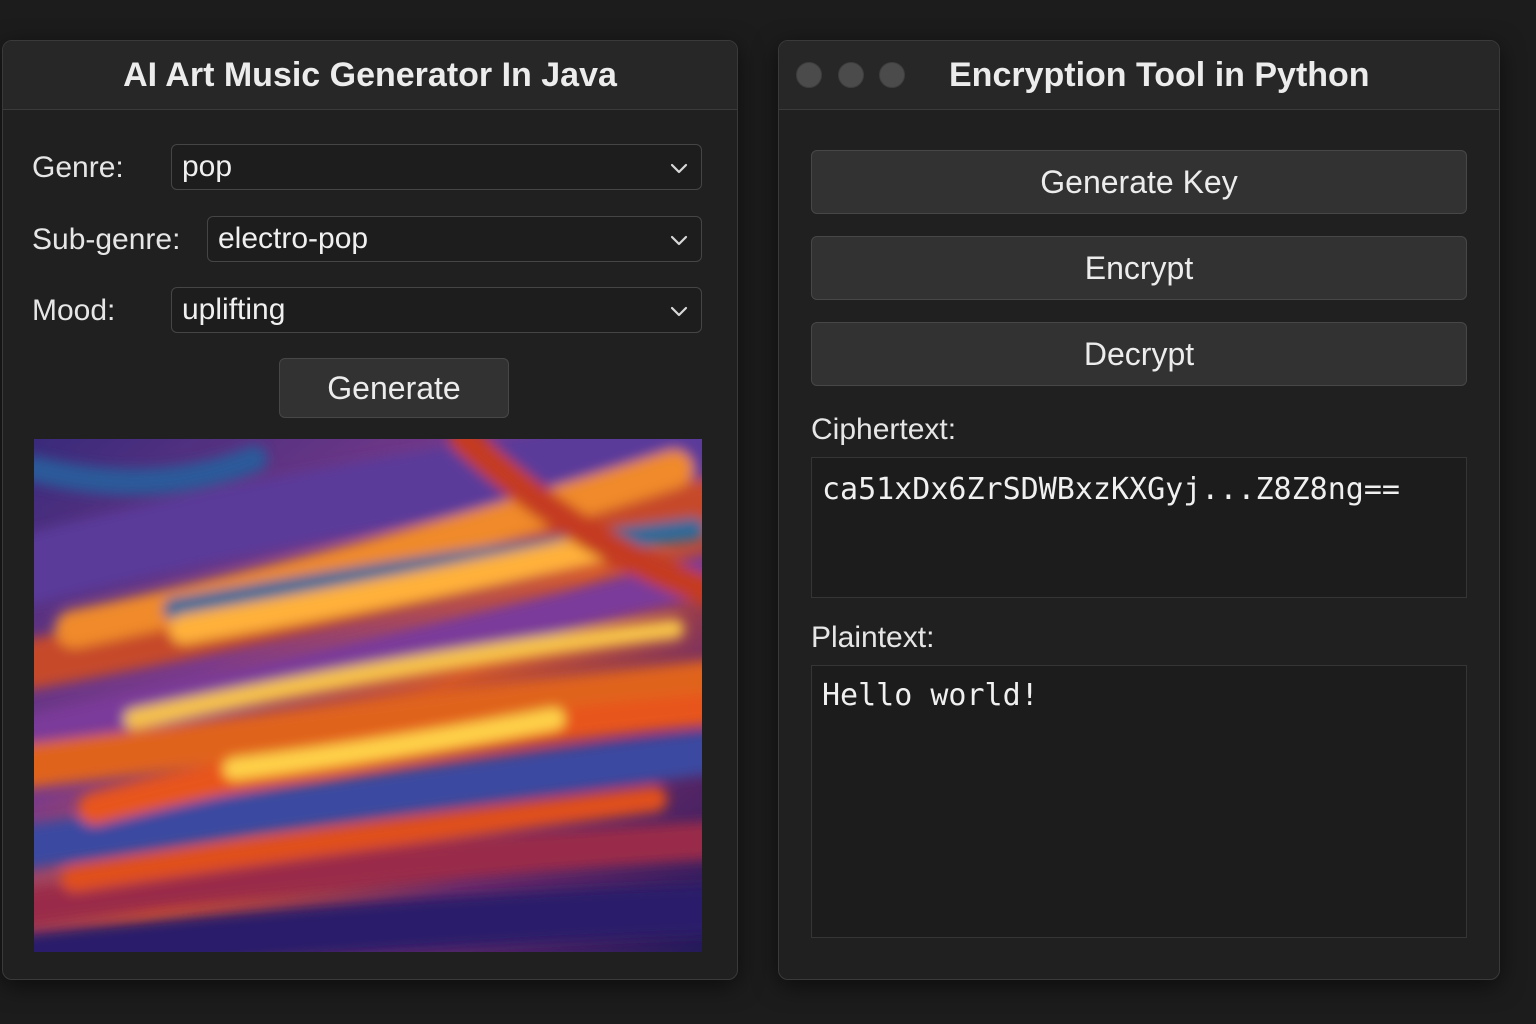  Describe the element at coordinates (892, 75) in the screenshot. I see `zoom-window-button` at that location.